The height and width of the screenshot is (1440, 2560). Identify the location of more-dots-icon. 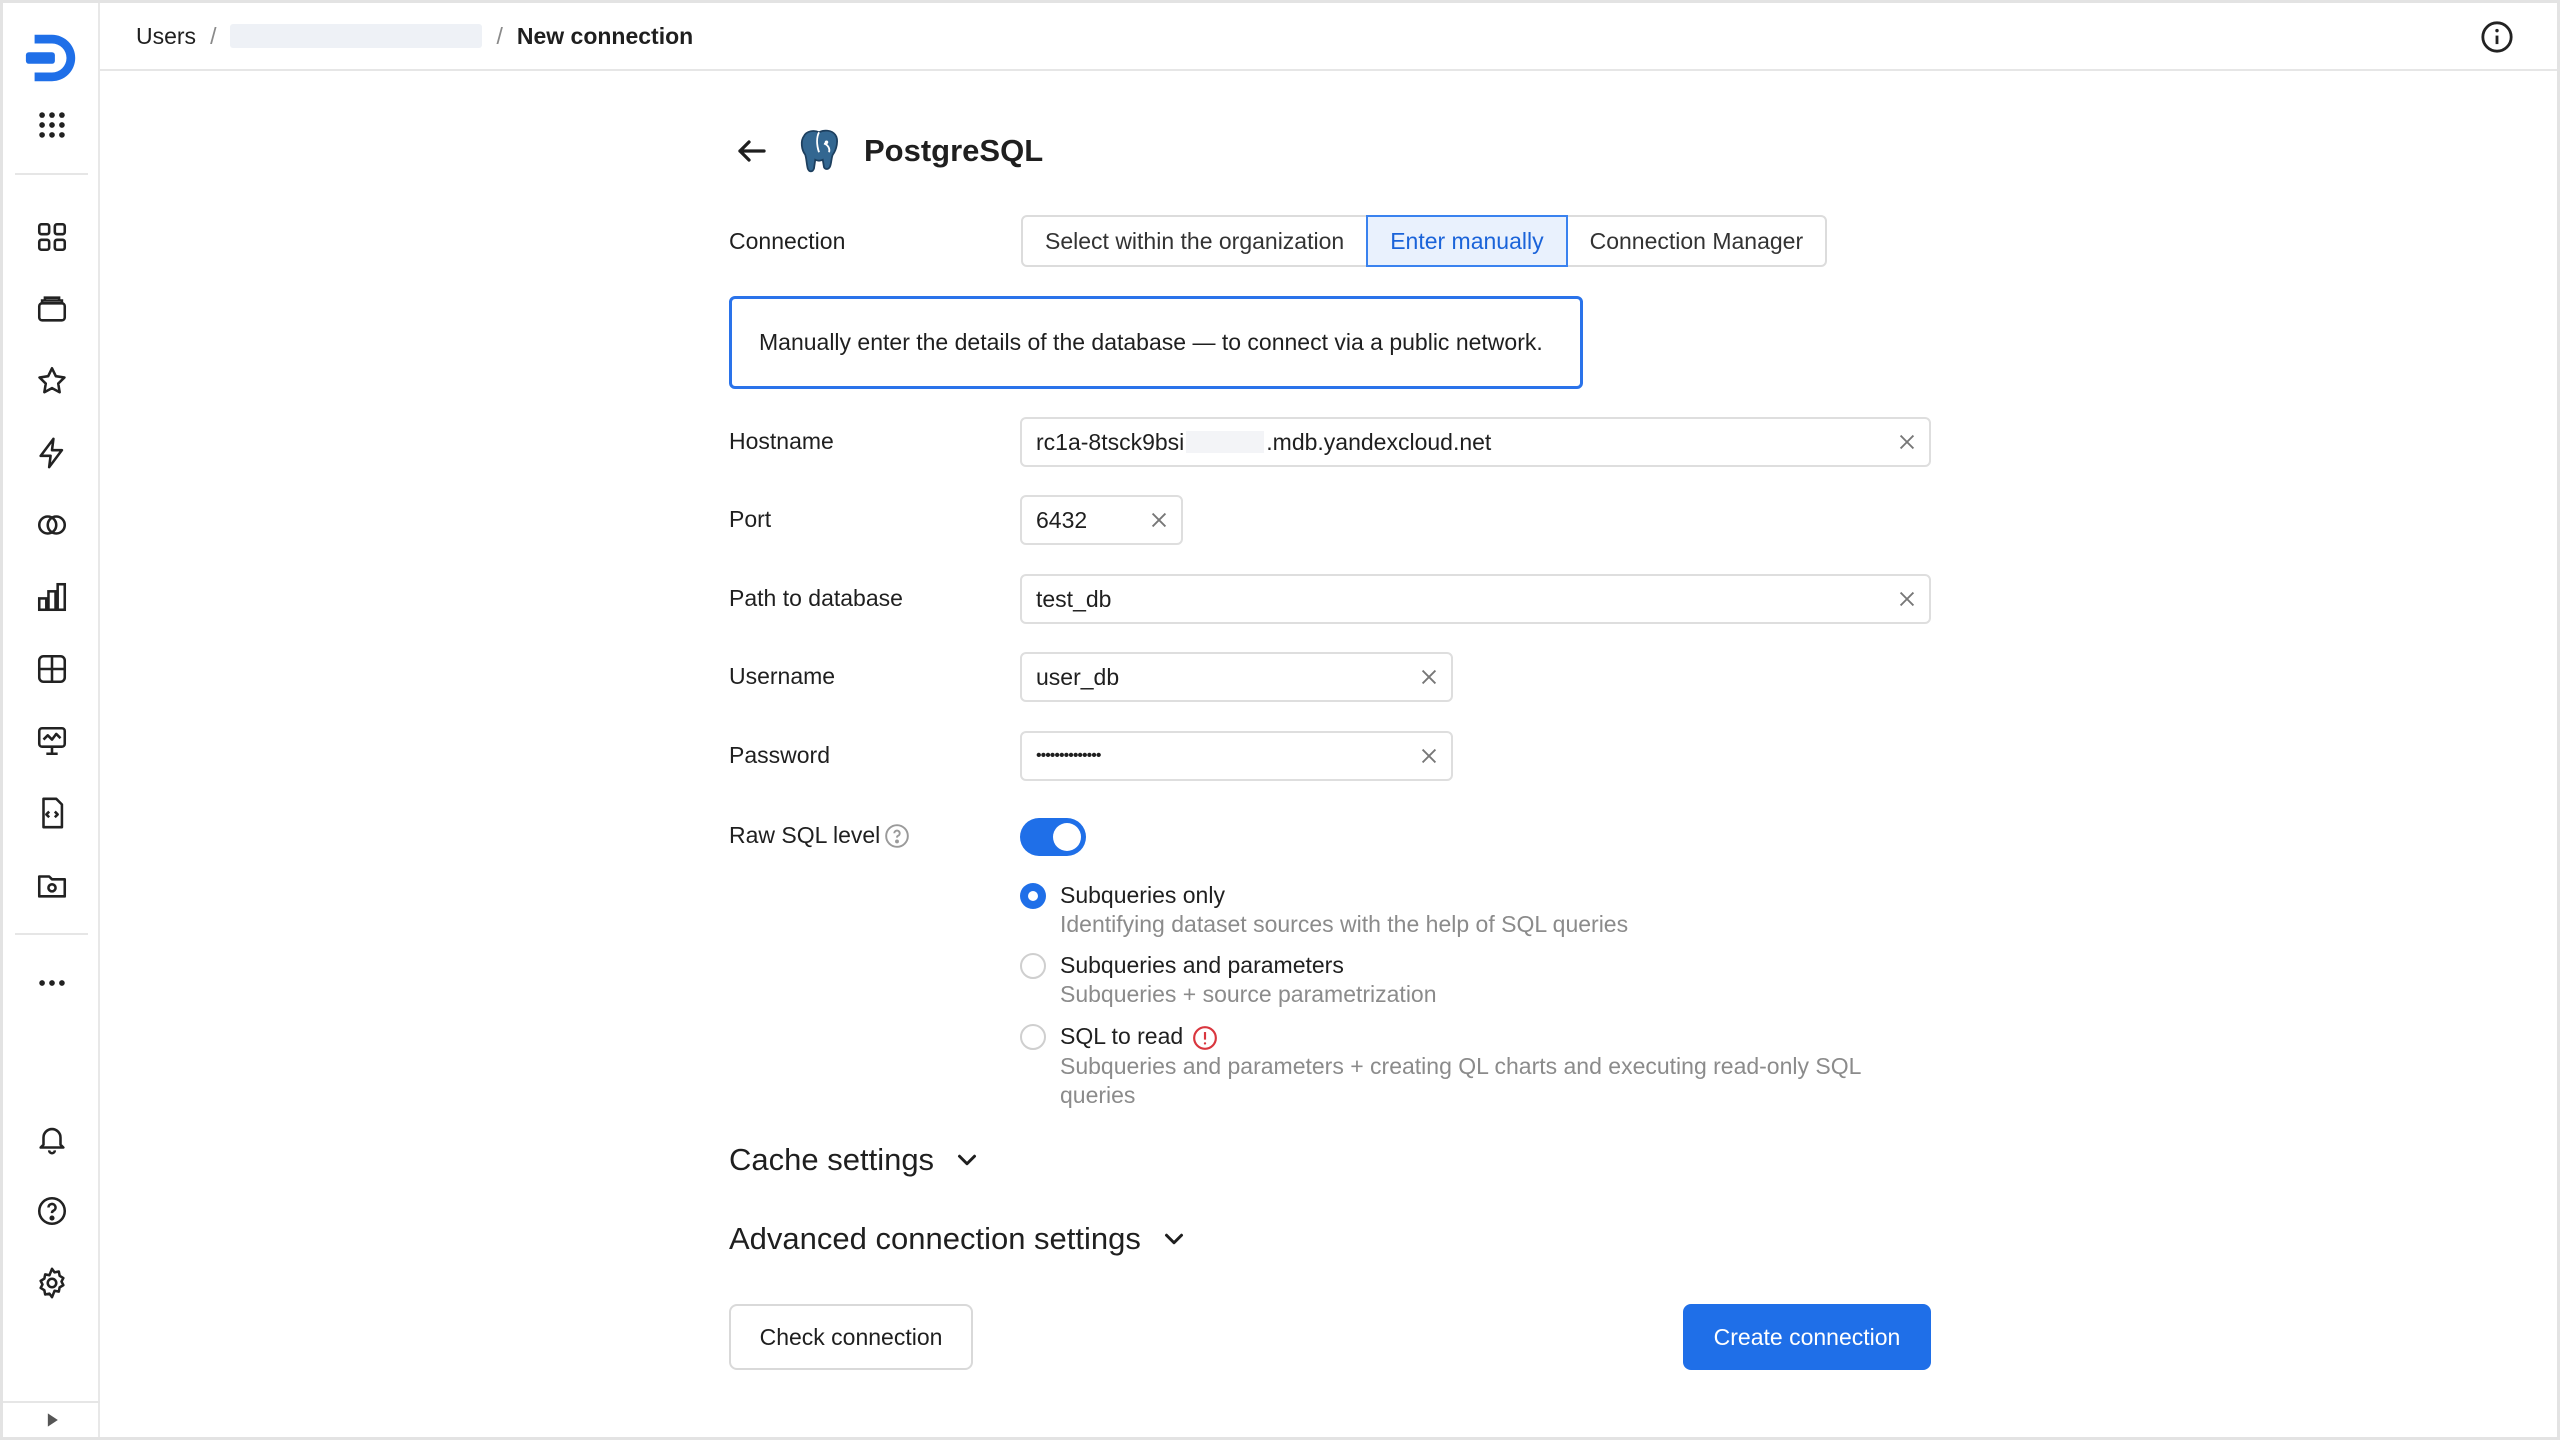
(51, 983).